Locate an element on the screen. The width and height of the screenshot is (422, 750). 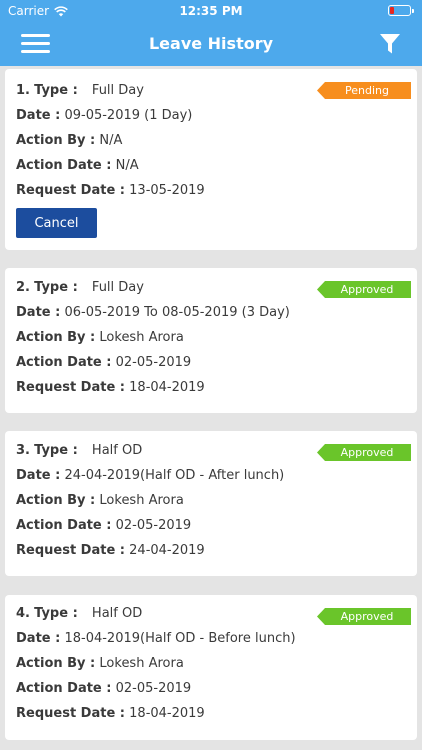
date-value: 24-04-2019(Half OD - After lunch) is located at coordinates (174, 475).